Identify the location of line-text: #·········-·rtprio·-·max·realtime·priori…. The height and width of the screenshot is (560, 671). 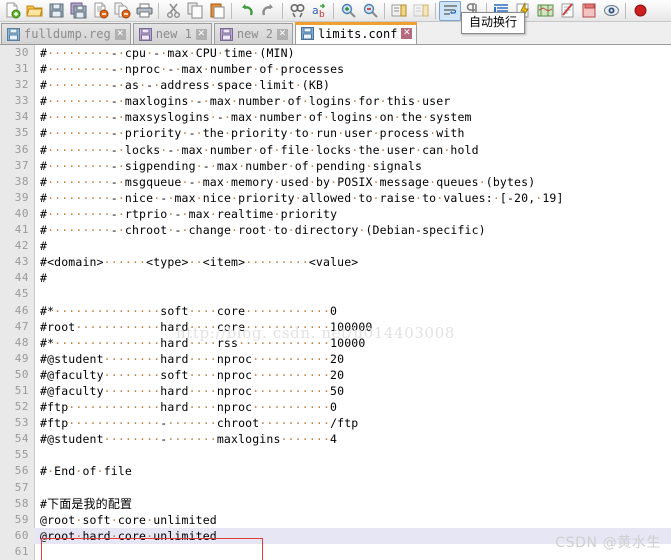
(352, 214).